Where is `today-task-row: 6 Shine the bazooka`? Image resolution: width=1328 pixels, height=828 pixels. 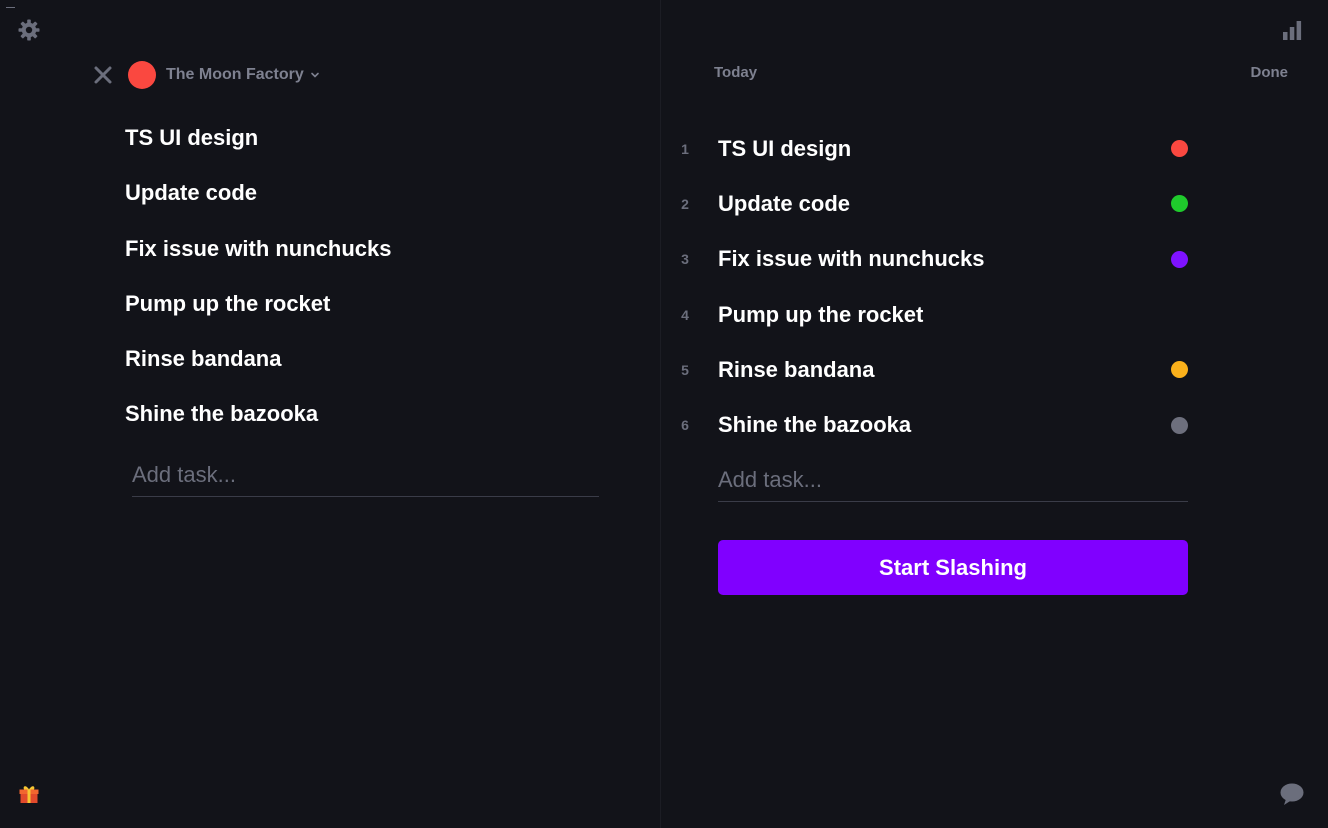 today-task-row: 6 Shine the bazooka is located at coordinates (930, 424).